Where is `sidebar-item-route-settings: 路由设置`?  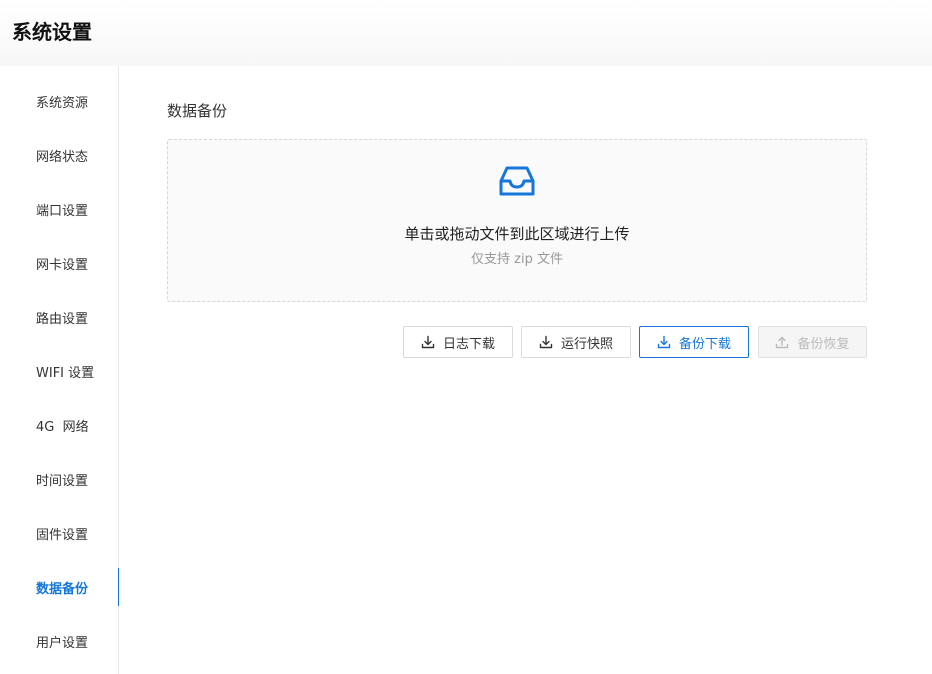 sidebar-item-route-settings: 路由设置 is located at coordinates (65, 317).